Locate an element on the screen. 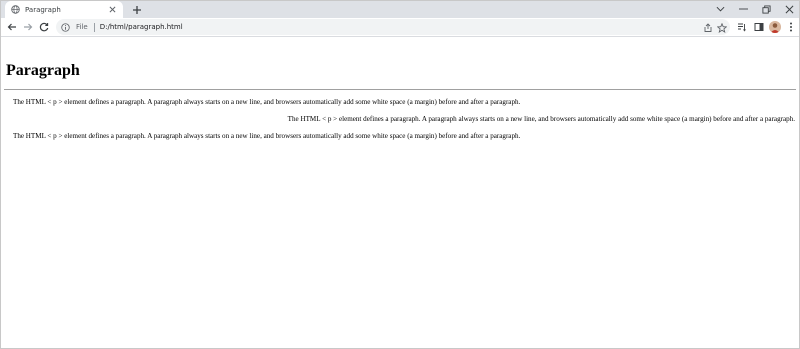 The height and width of the screenshot is (349, 800). star-icon is located at coordinates (721, 27).